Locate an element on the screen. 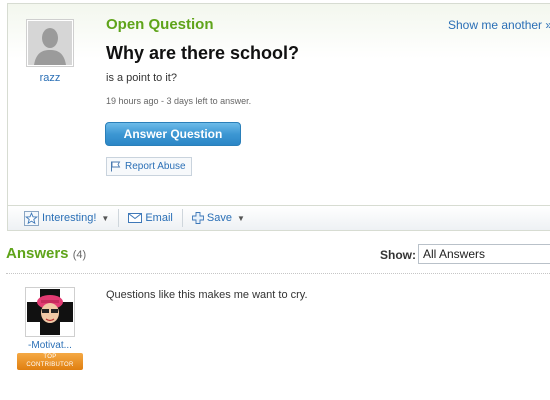 This screenshot has height=400, width=550. asker-avatar is located at coordinates (50, 43).